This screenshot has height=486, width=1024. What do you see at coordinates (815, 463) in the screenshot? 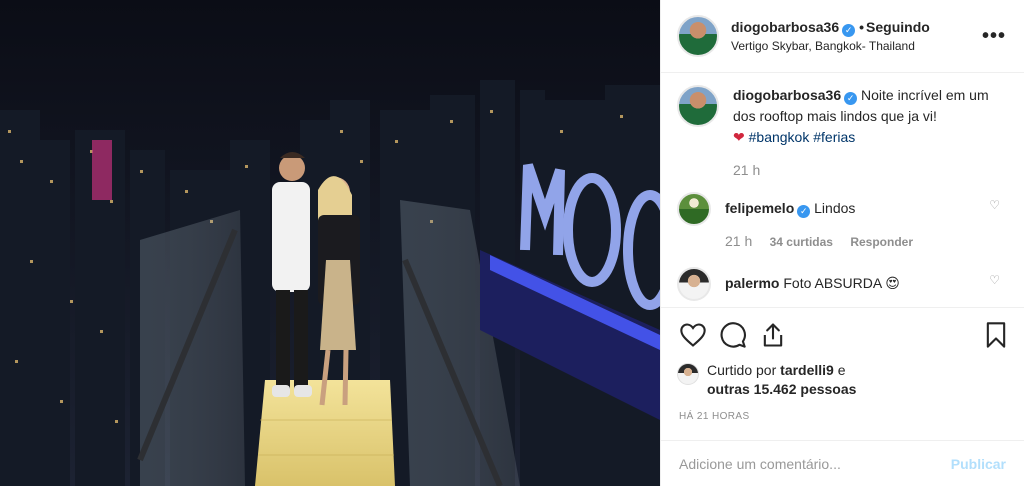
I see `add-comment-input` at bounding box center [815, 463].